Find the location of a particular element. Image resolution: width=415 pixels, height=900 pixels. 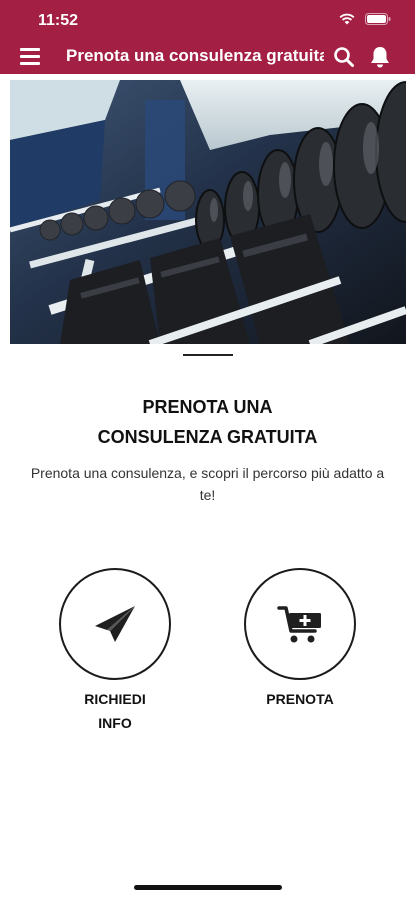

status-icons is located at coordinates (365, 19).